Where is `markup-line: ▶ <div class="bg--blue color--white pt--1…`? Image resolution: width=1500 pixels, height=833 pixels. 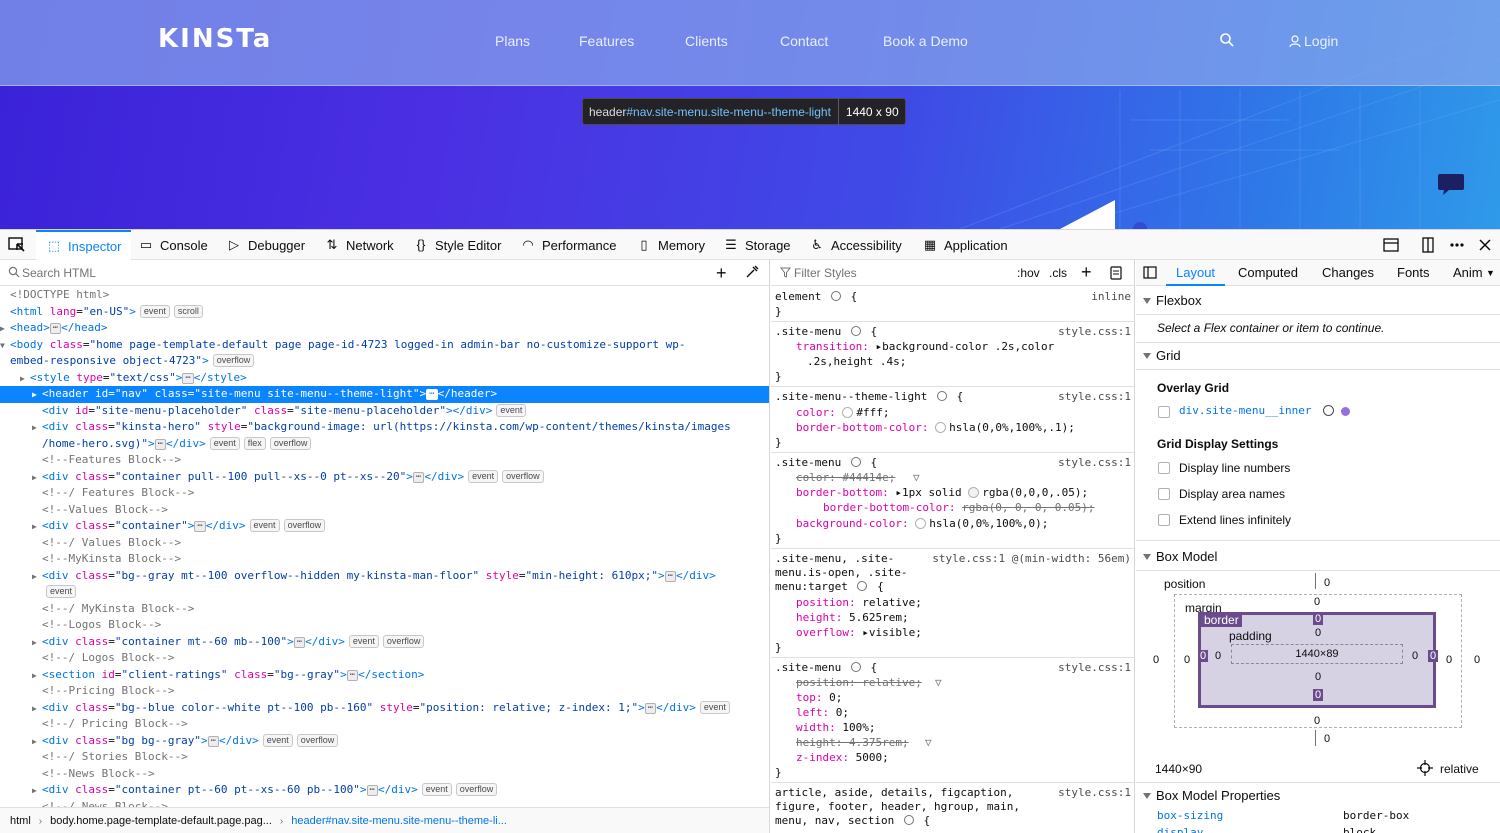
markup-line: ▶ <div class="bg--blue color--white pt--1… is located at coordinates (384, 708).